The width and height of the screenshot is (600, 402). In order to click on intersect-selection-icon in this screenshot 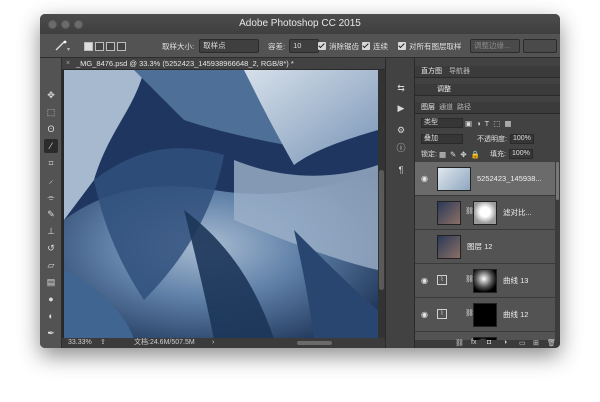, I will do `click(121, 46)`.